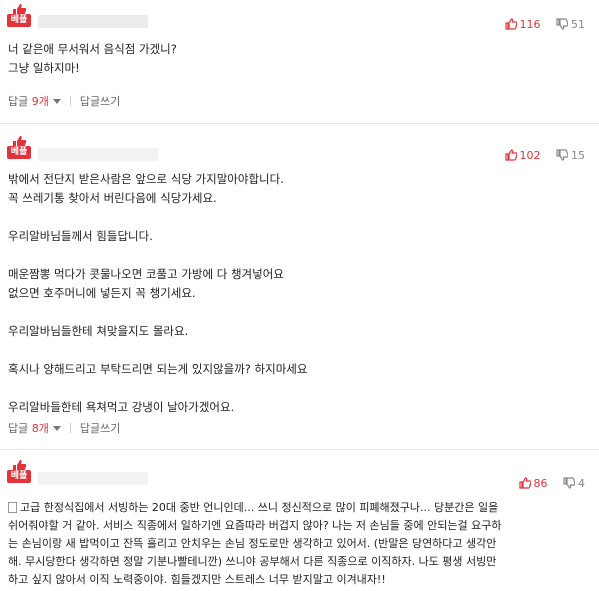 The width and height of the screenshot is (599, 591). I want to click on downvote-count: 15, so click(578, 155).